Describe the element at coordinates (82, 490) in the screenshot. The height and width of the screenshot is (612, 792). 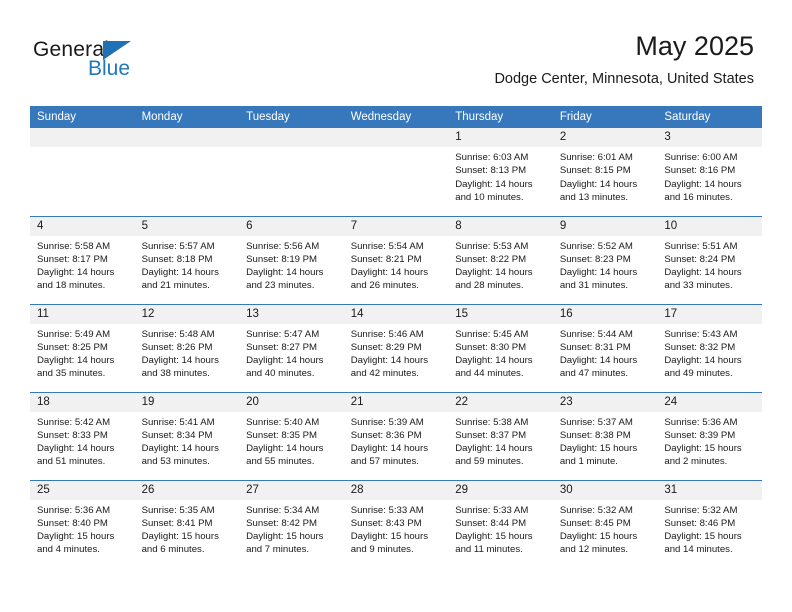
I see `day-number: 25` at that location.